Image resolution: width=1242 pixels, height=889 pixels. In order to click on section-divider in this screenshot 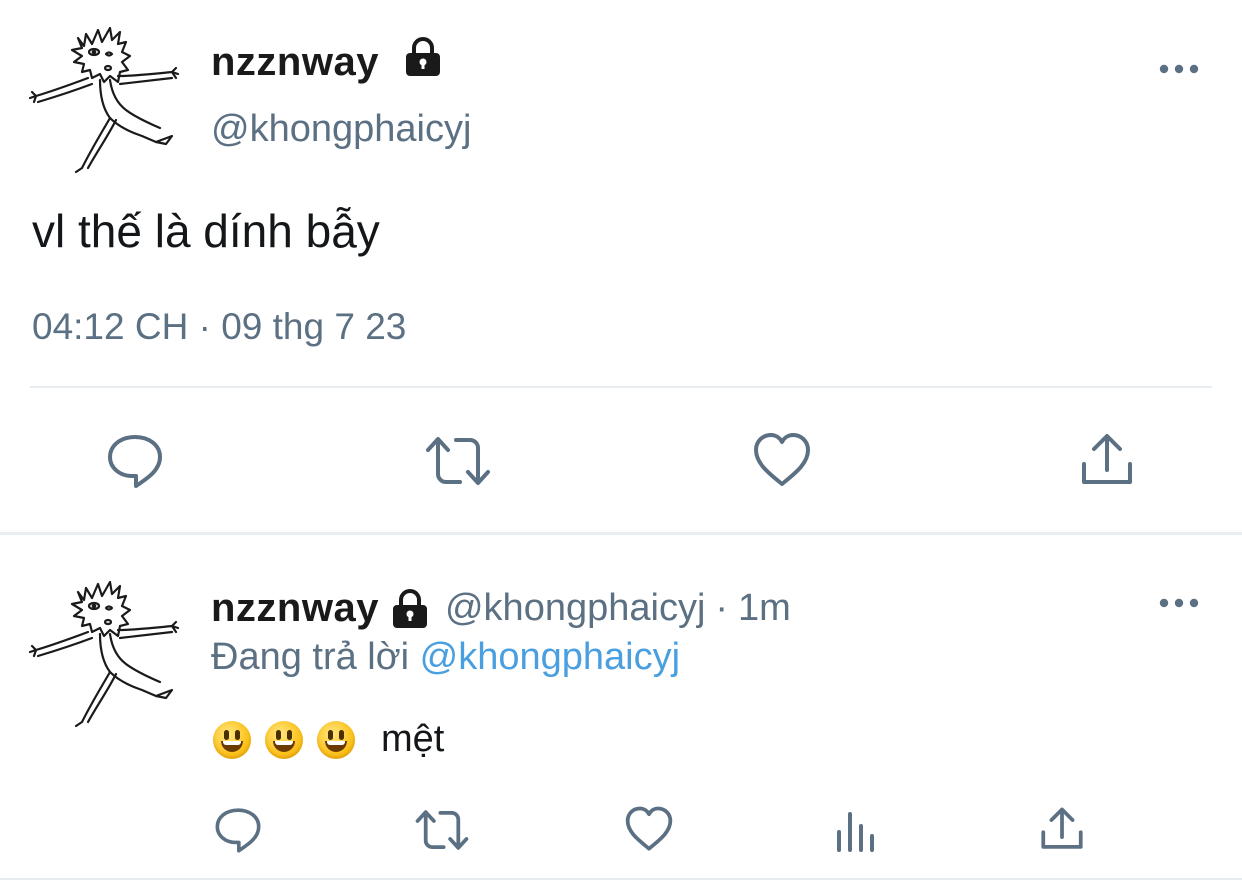, I will do `click(621, 533)`.